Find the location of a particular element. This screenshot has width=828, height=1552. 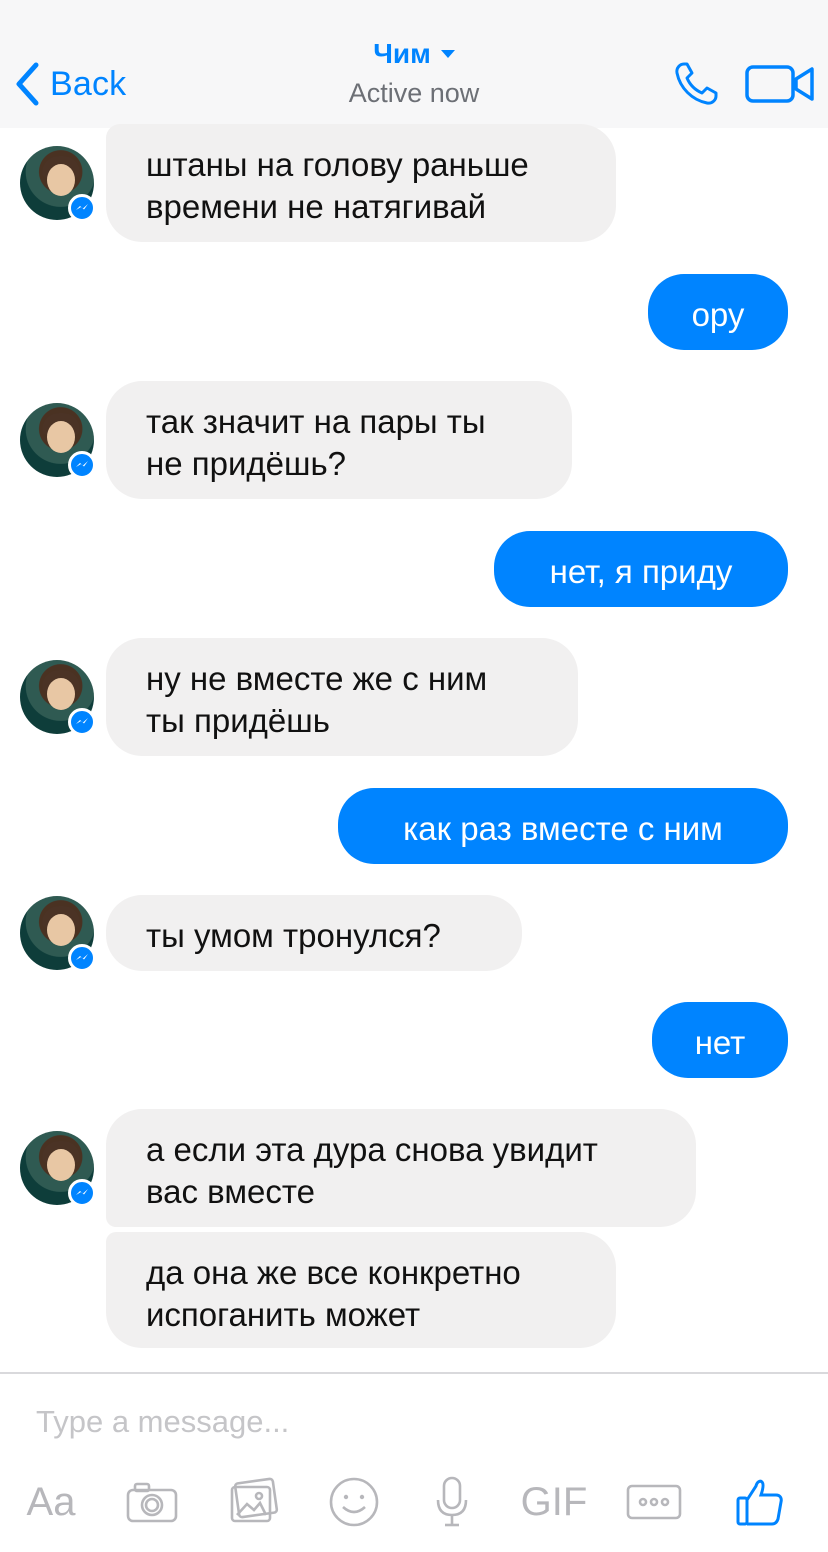

text-format-label: Aa is located at coordinates (51, 1501).